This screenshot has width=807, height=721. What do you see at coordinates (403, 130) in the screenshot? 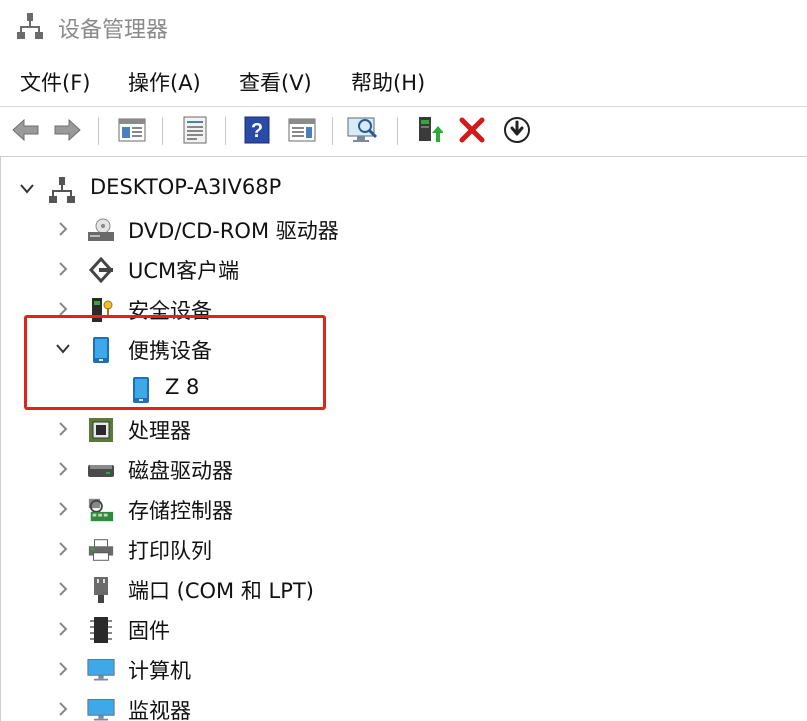
I see `toolbar: ?` at bounding box center [403, 130].